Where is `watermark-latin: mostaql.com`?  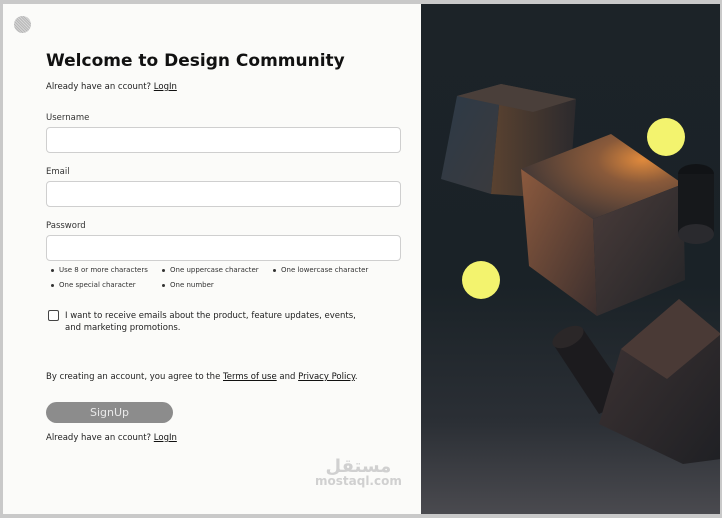
watermark-latin: mostaql.com is located at coordinates (358, 481).